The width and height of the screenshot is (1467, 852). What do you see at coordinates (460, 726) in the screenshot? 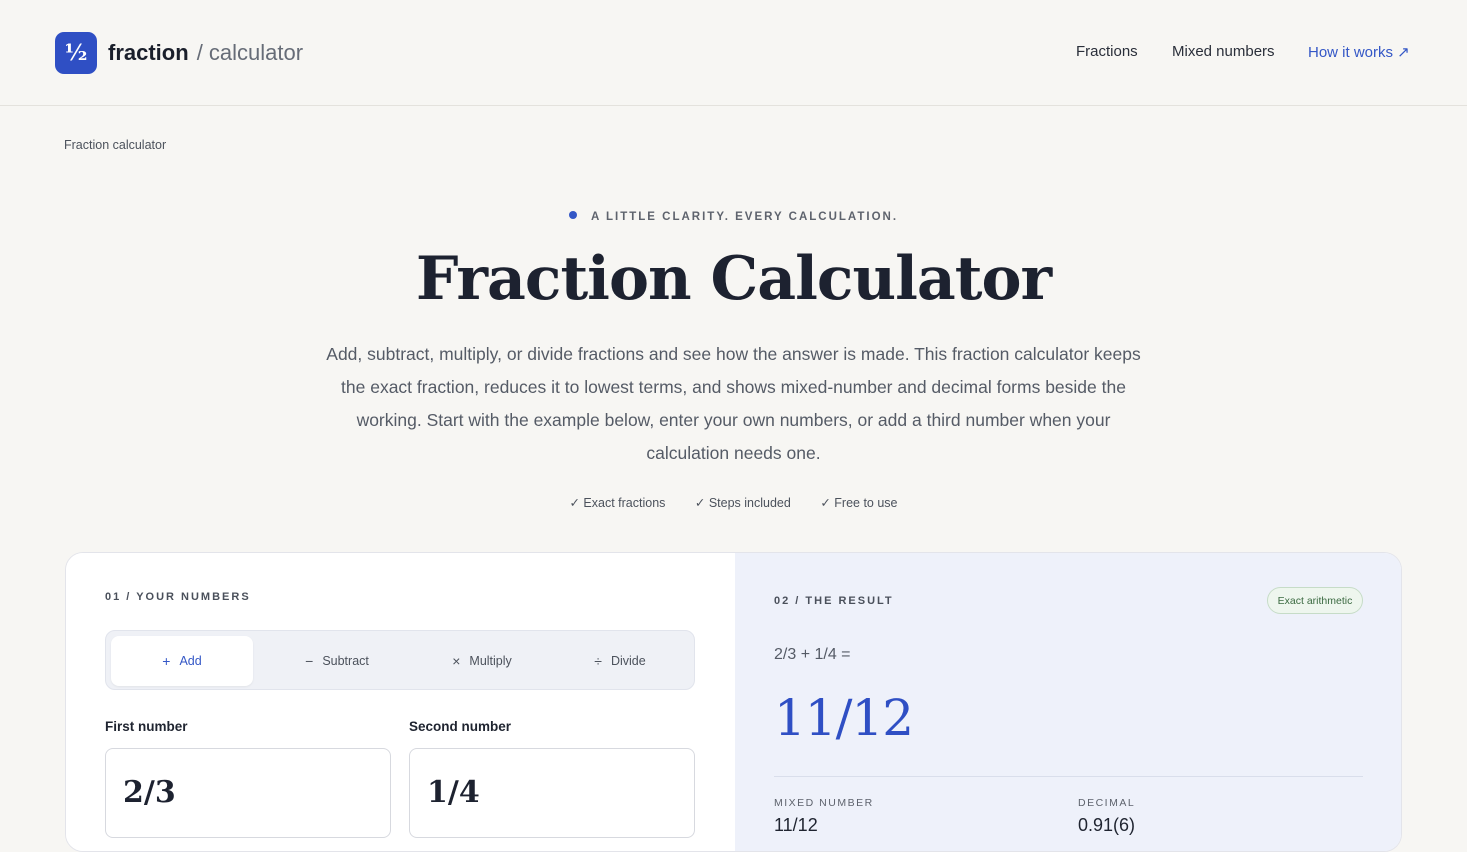
I see `second-number-label: Second number` at bounding box center [460, 726].